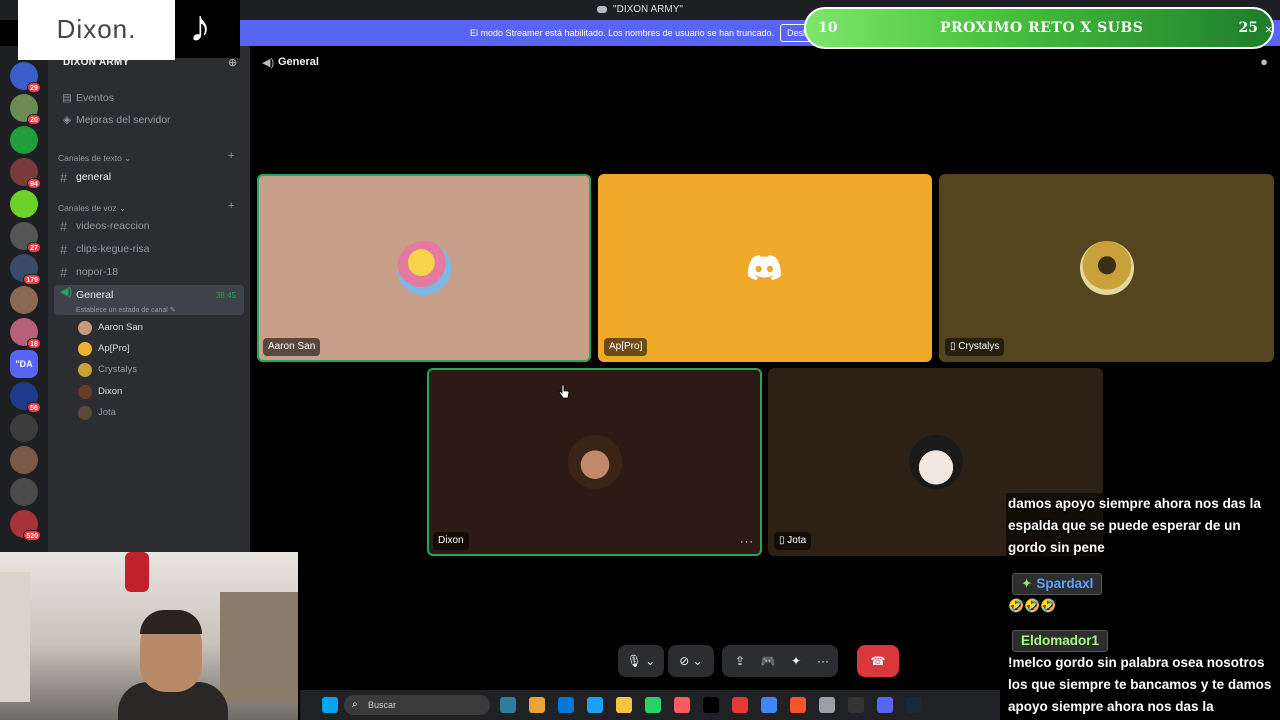 This screenshot has height=720, width=1280. What do you see at coordinates (768, 661) in the screenshot?
I see `activity-icon: 🎮` at bounding box center [768, 661].